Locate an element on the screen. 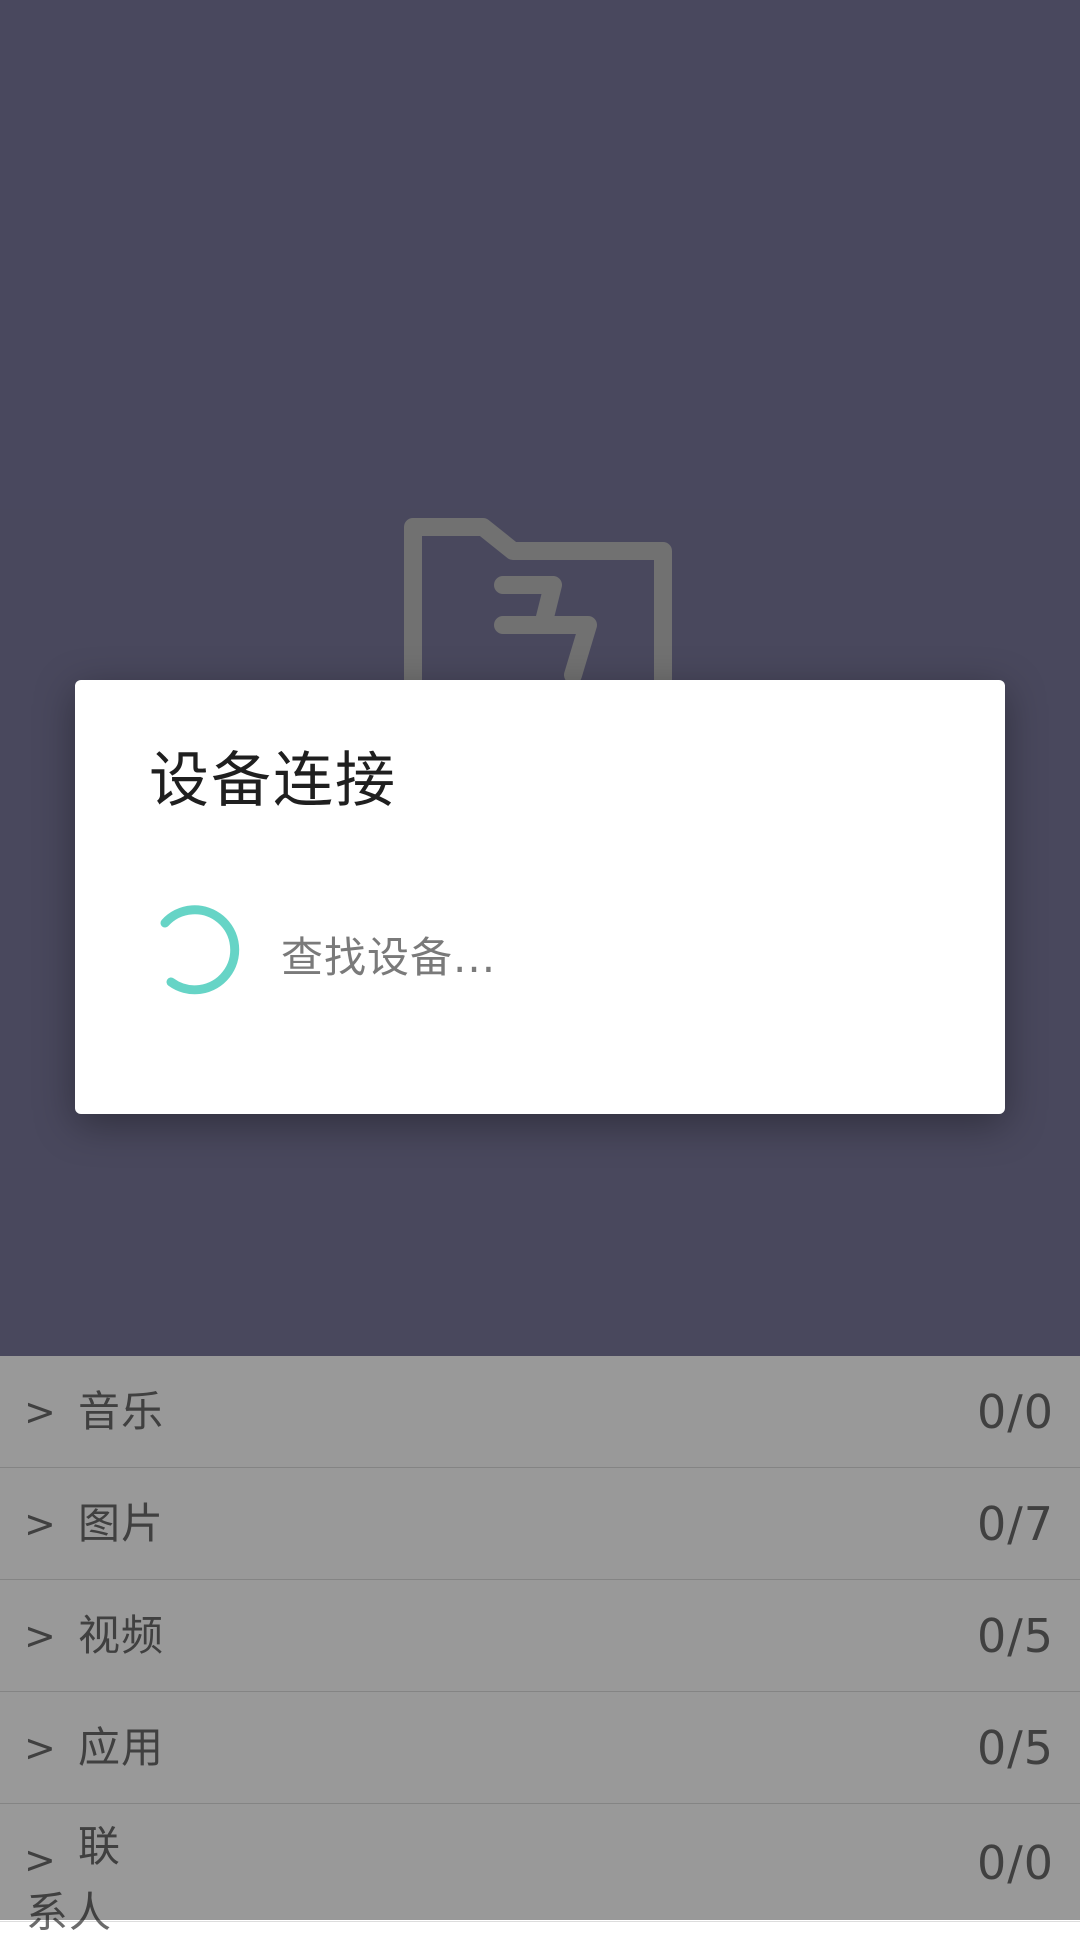 This screenshot has width=1080, height=1946. loading-spinner-icon is located at coordinates (200, 950).